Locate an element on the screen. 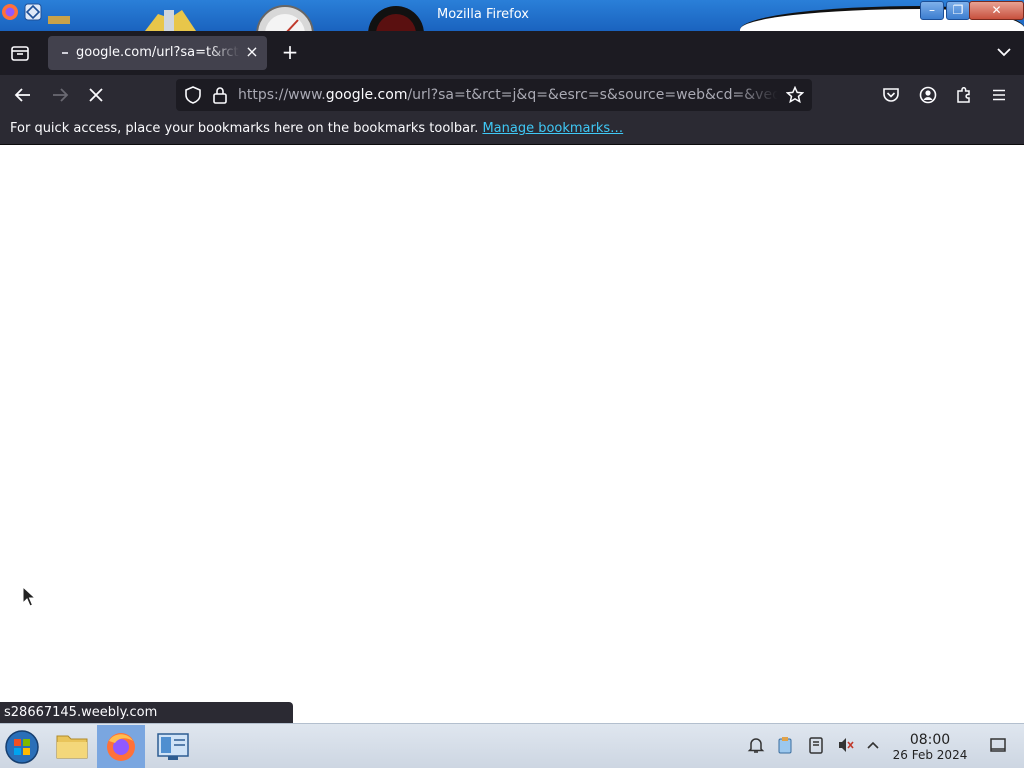  storage-device-icon is located at coordinates (816, 745).